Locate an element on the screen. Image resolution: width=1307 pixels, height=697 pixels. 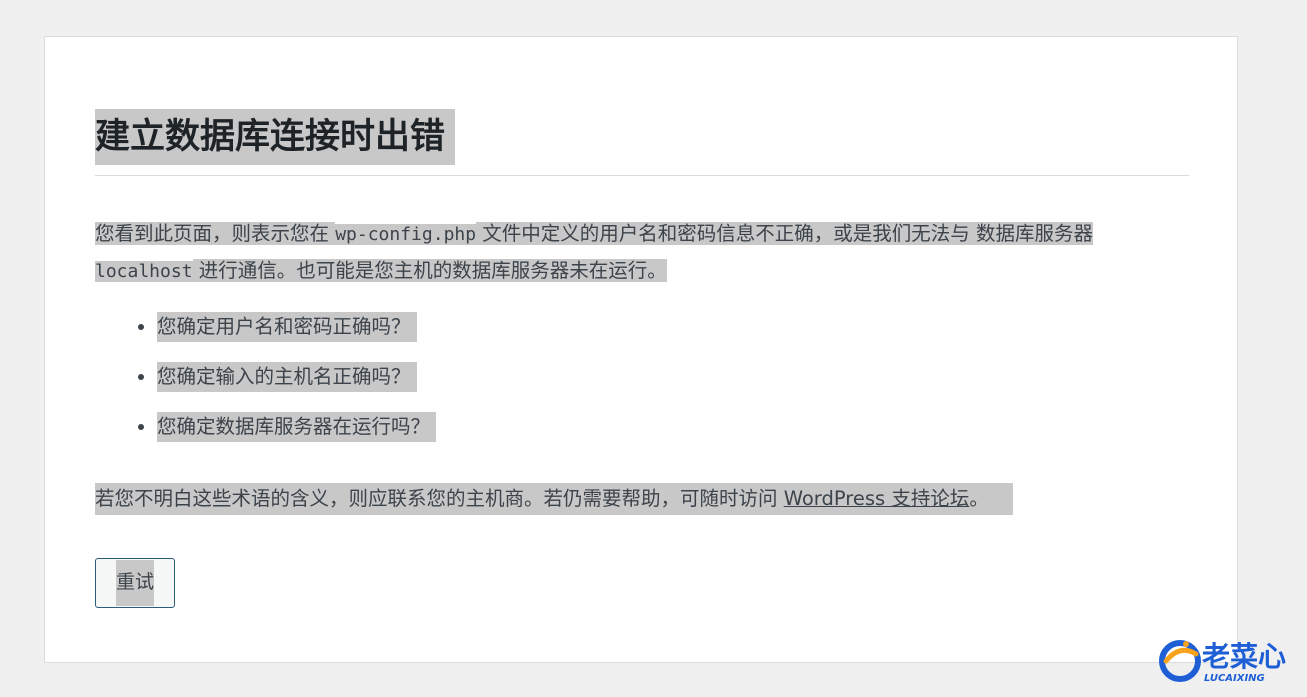
support-forum-link: WordPress 支持论坛 is located at coordinates (877, 498).